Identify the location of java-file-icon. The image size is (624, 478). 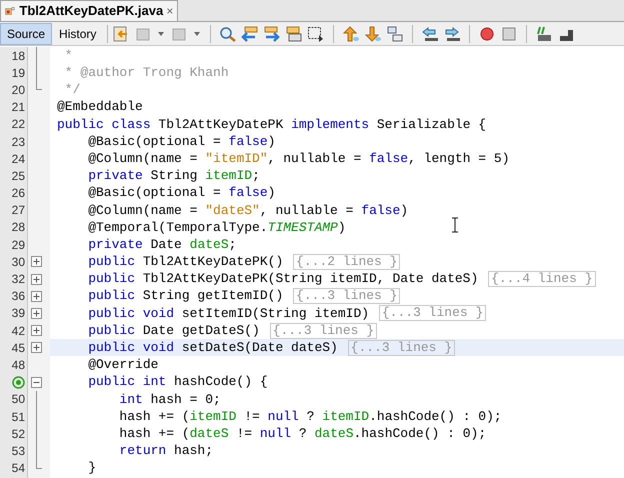
(10, 11).